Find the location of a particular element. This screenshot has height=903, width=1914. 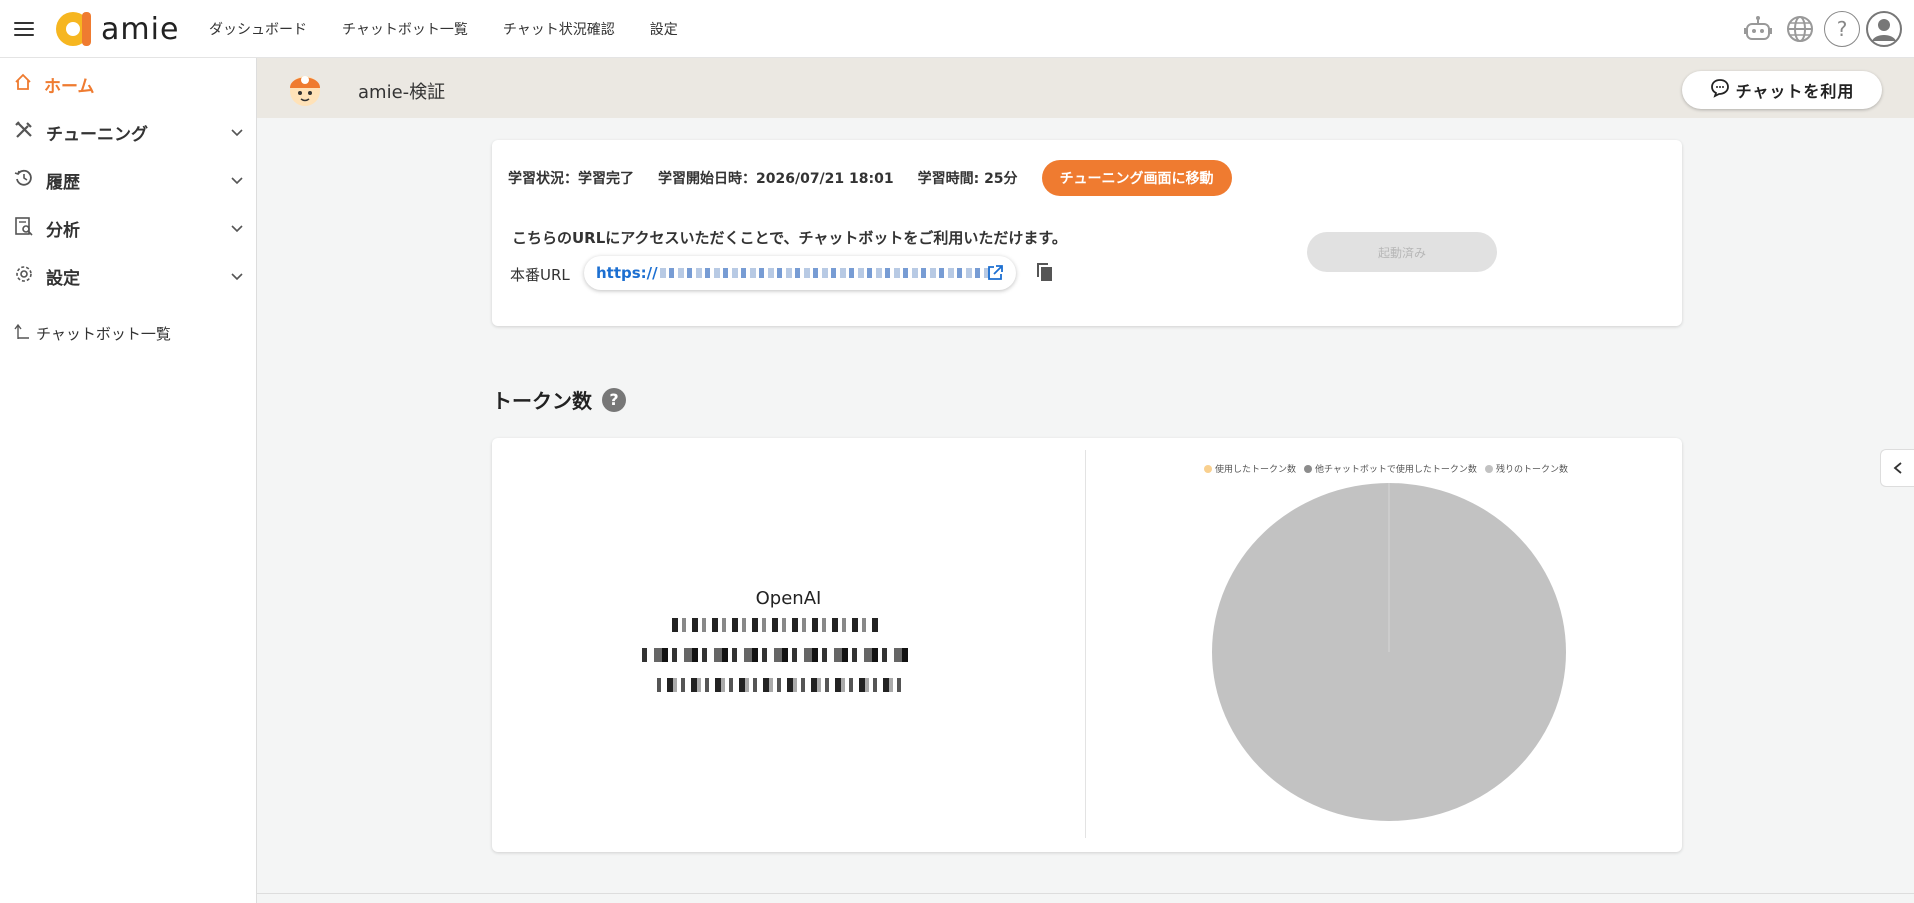

sidebar-item-label: 分析 is located at coordinates (63, 230).